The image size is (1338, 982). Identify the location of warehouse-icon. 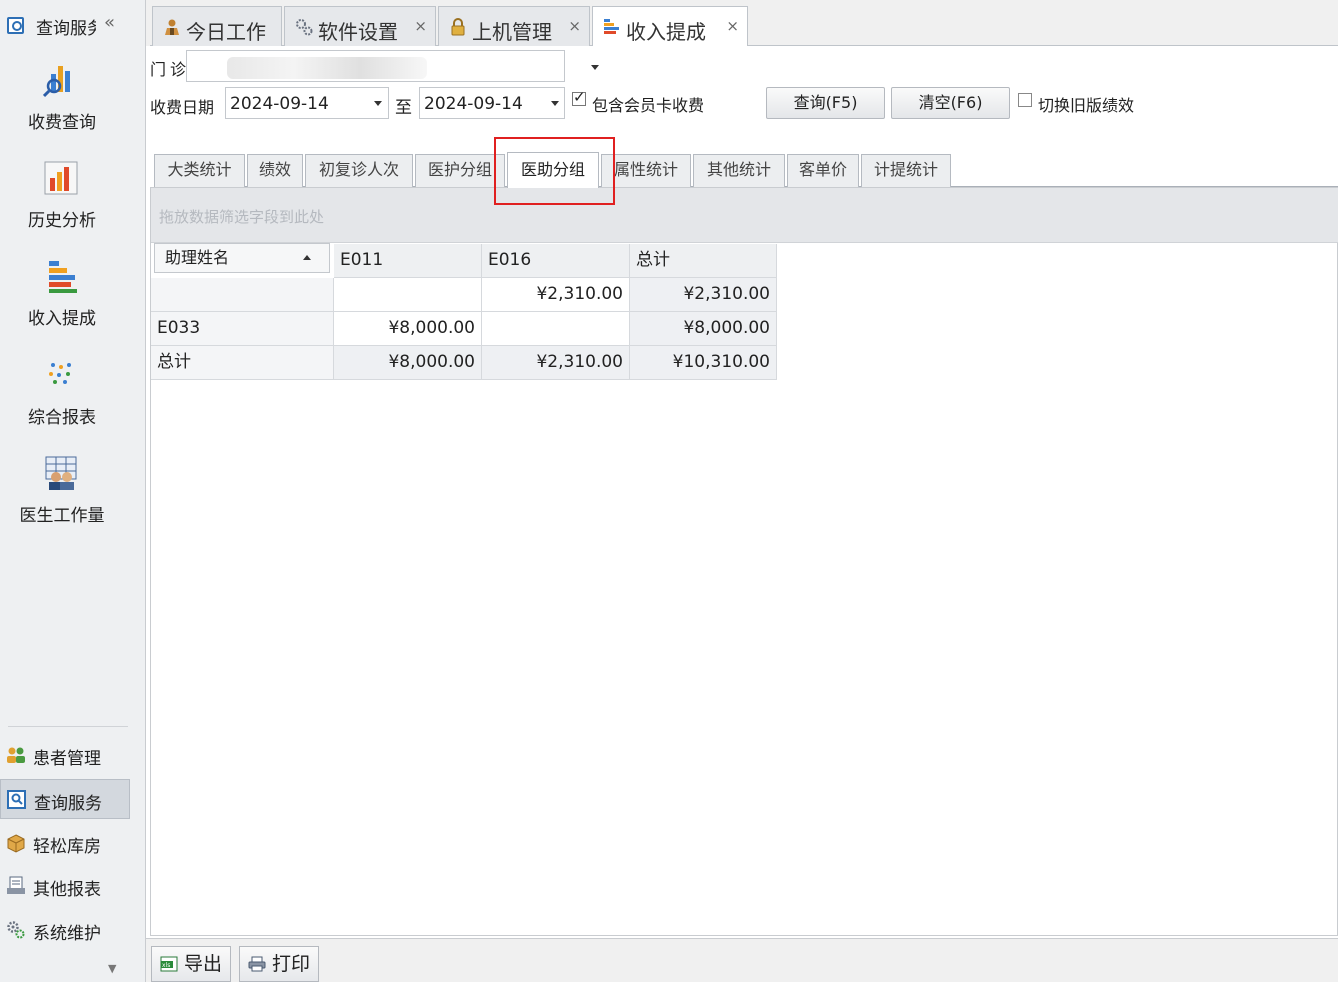
(16, 843).